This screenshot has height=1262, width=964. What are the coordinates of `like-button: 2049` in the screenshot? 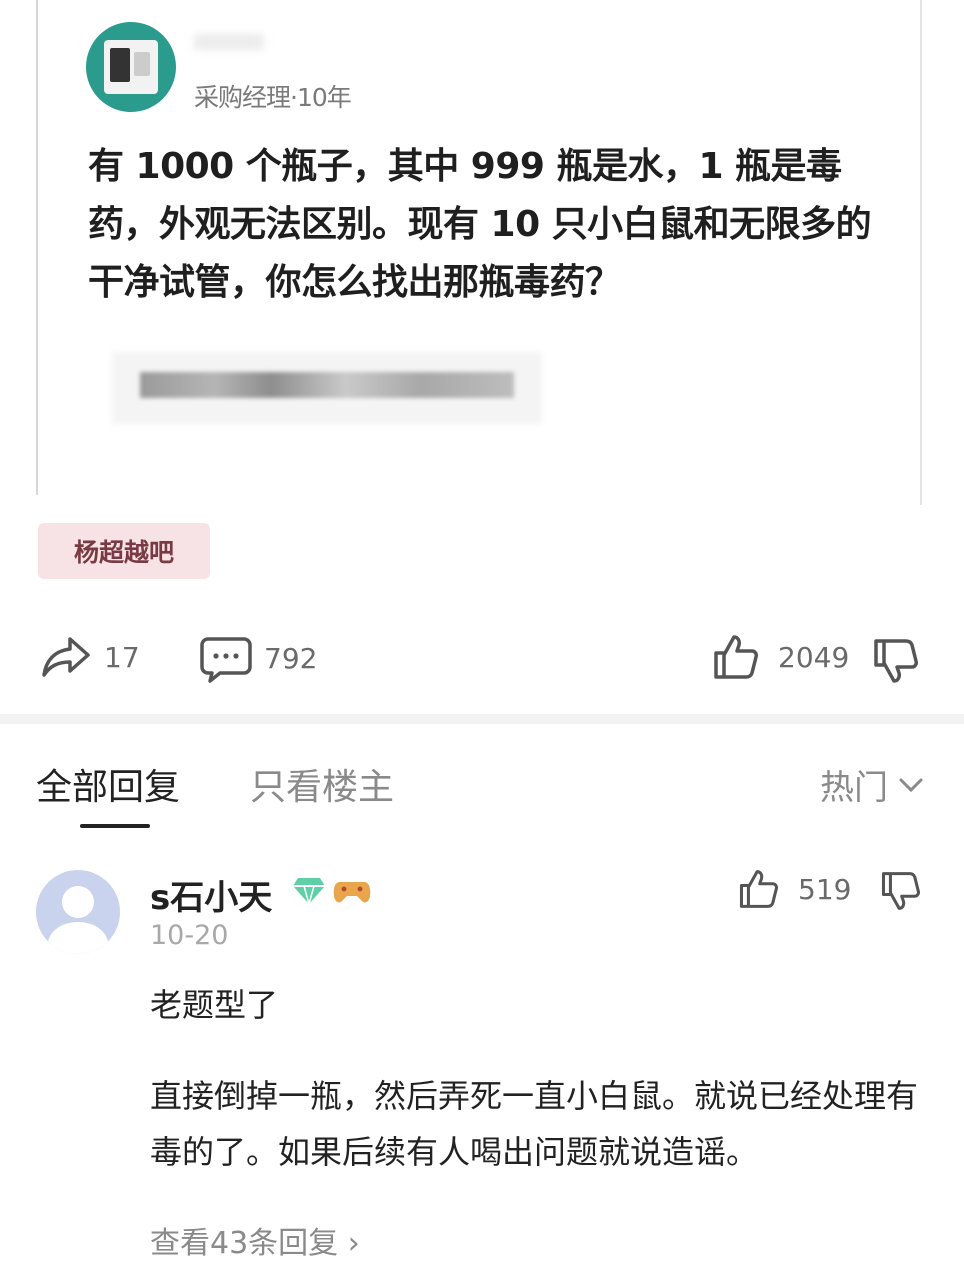 It's located at (780, 657).